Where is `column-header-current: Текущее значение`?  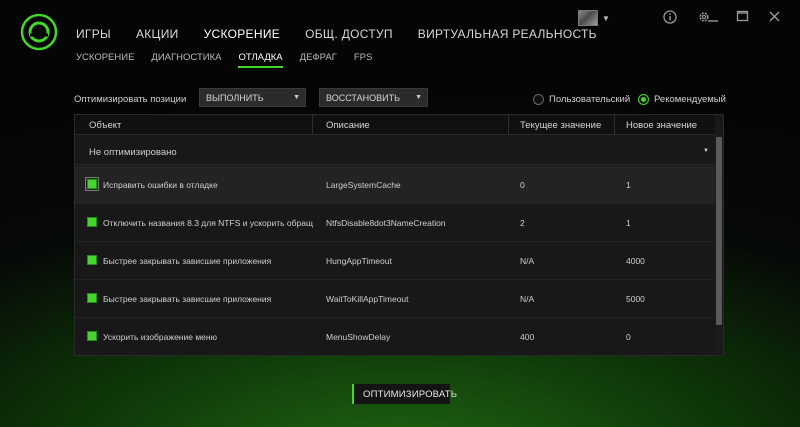
column-header-current: Текущее значение is located at coordinates (560, 125).